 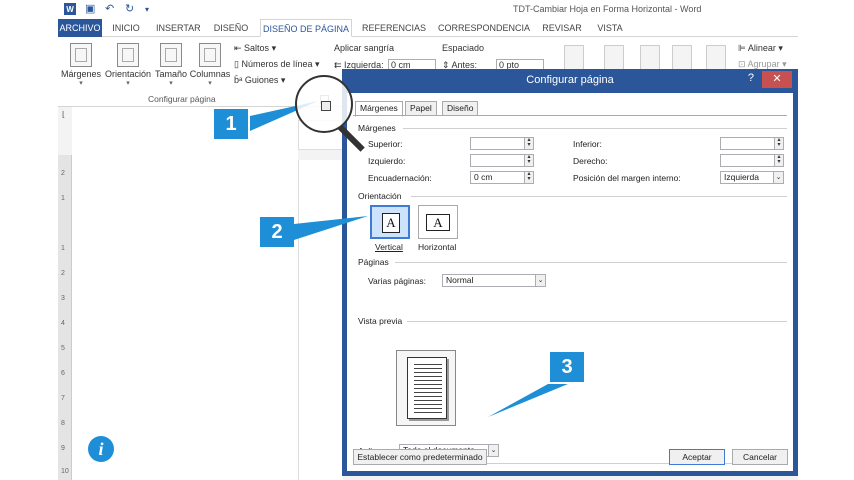 What do you see at coordinates (460, 108) in the screenshot?
I see `tab-diseno-dialog: Diseño` at bounding box center [460, 108].